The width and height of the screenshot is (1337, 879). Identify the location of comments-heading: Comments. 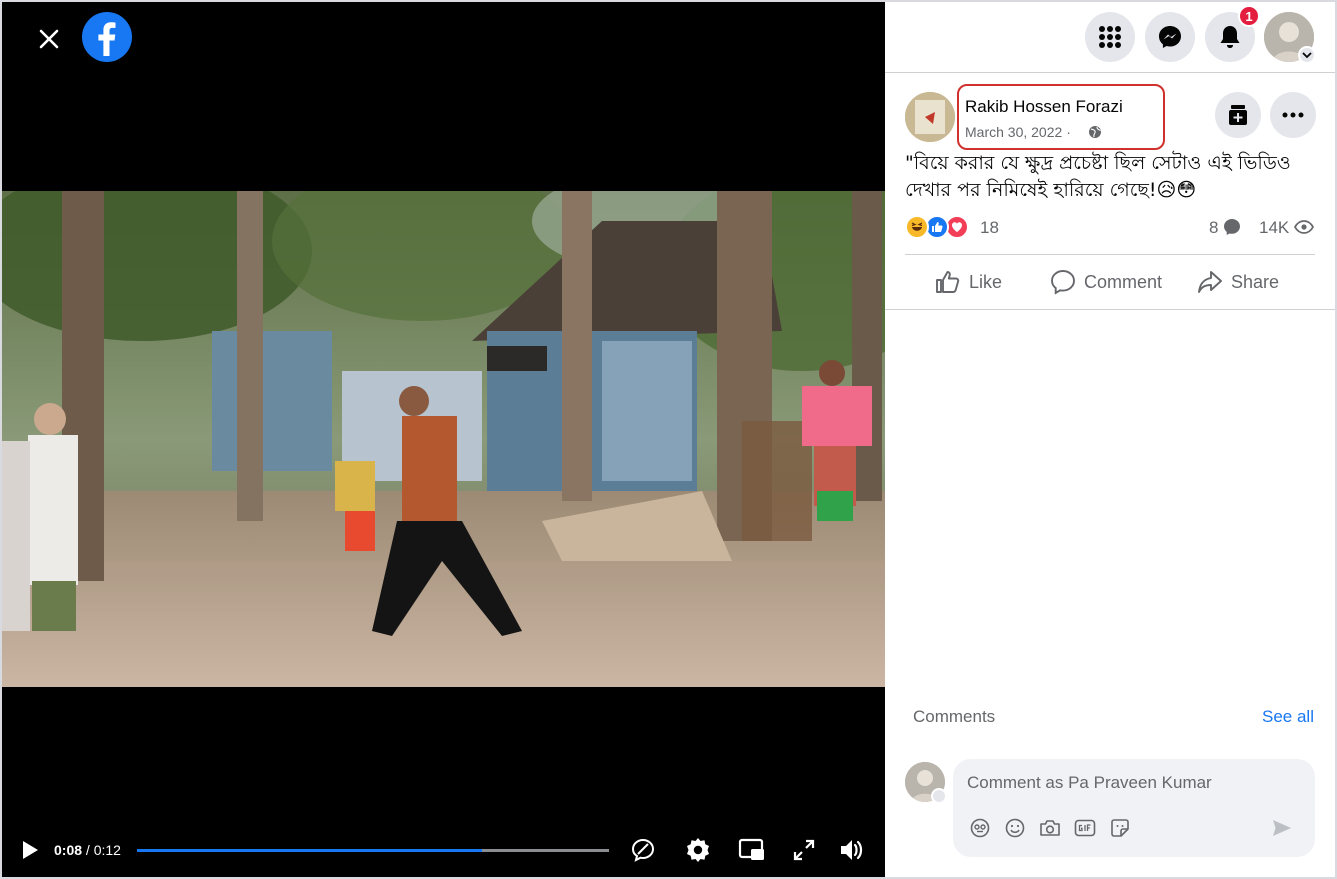
(954, 716).